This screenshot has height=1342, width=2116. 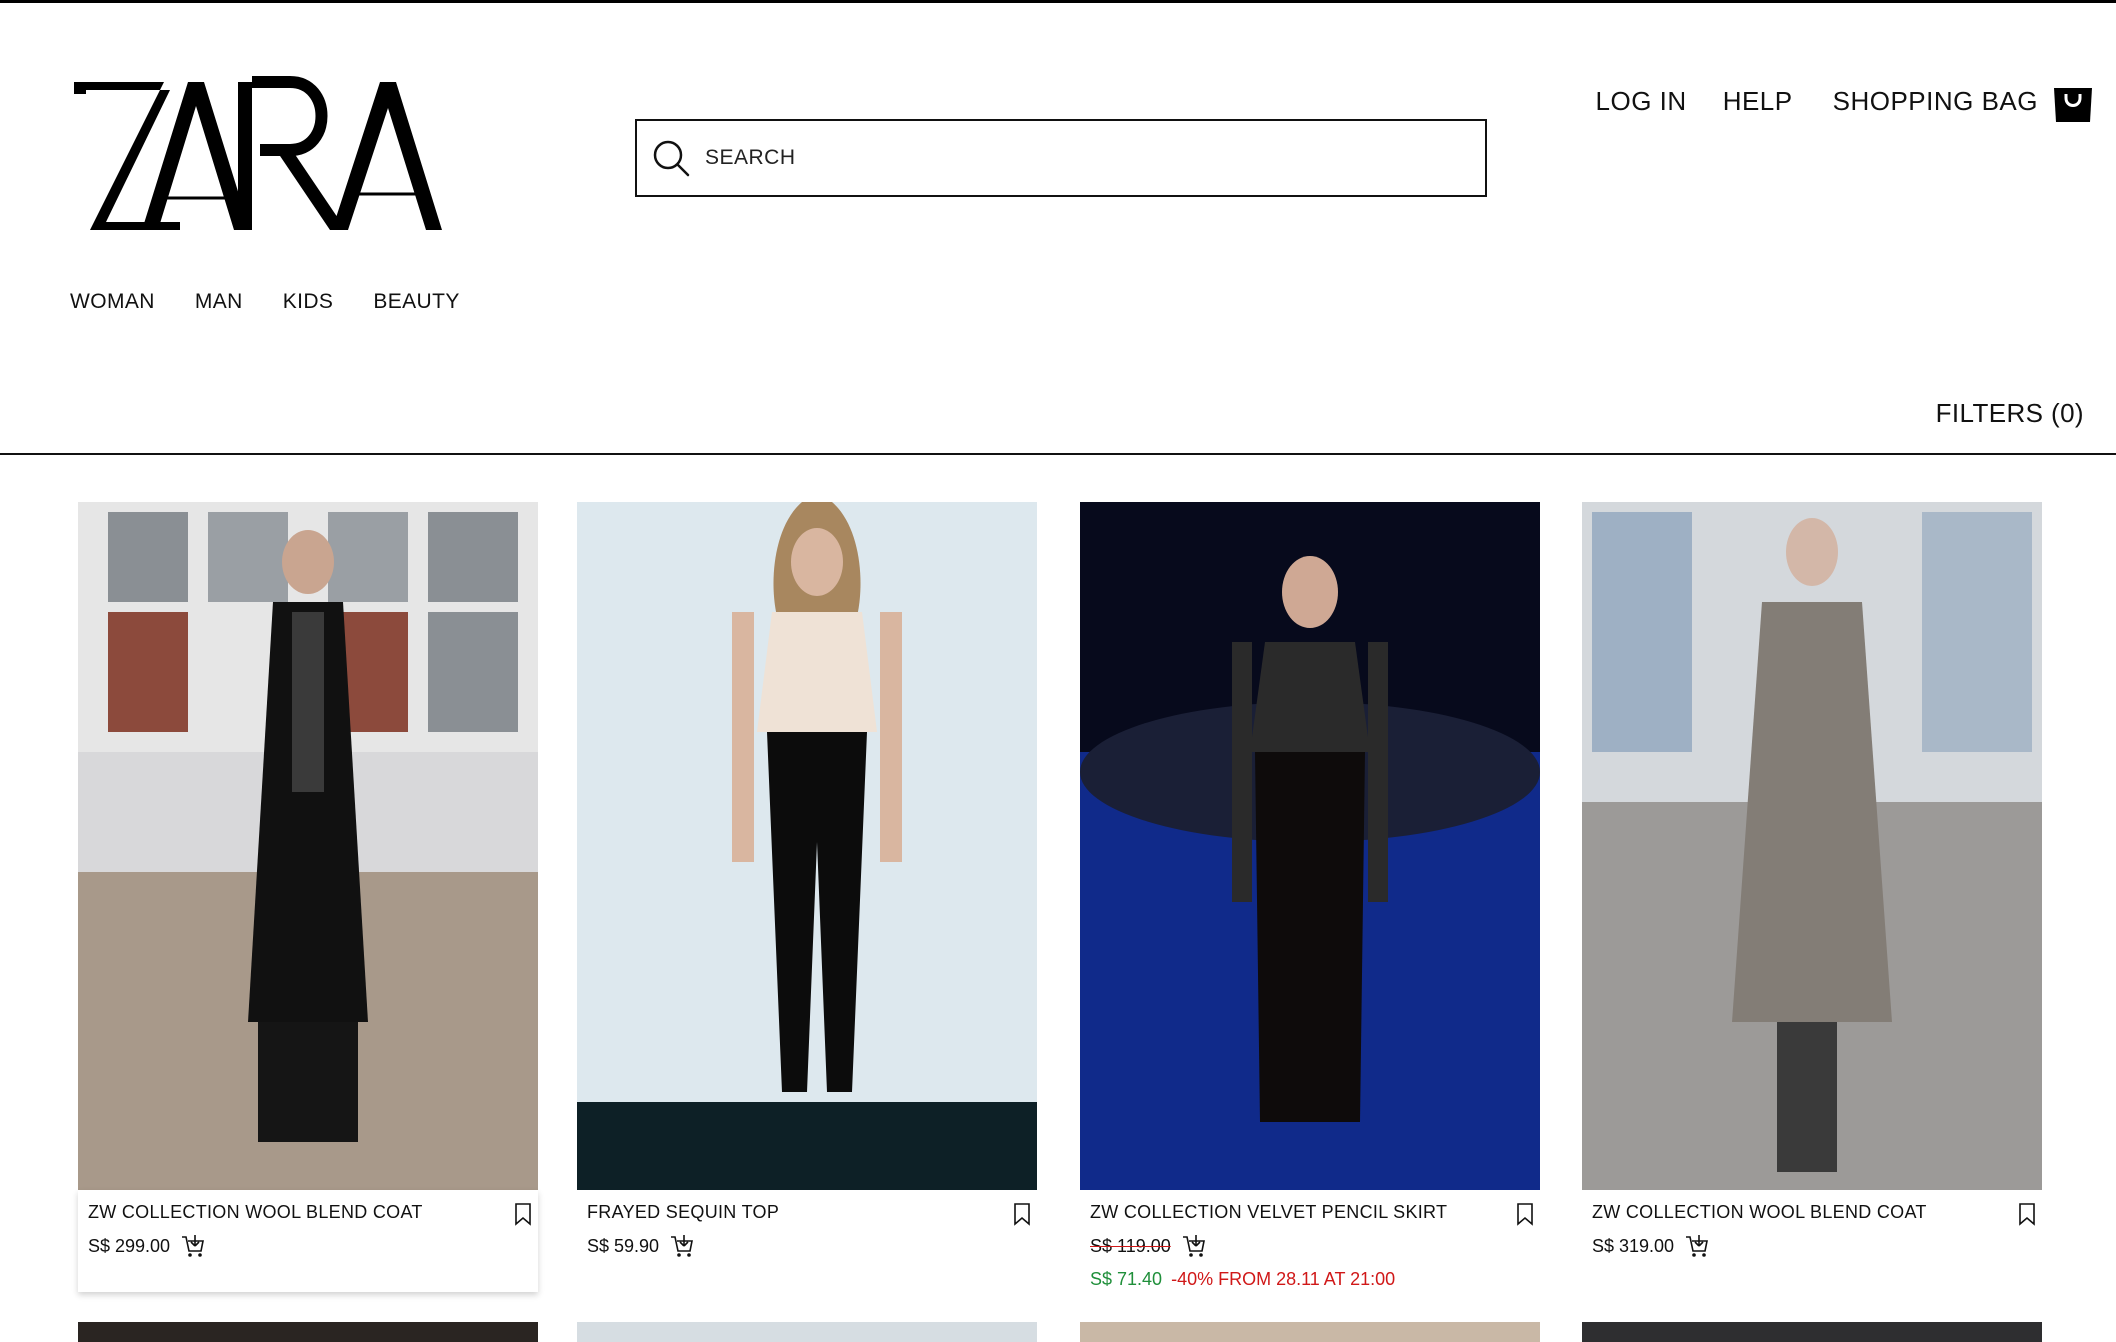 What do you see at coordinates (416, 302) in the screenshot?
I see `category-beauty: BEAUTY` at bounding box center [416, 302].